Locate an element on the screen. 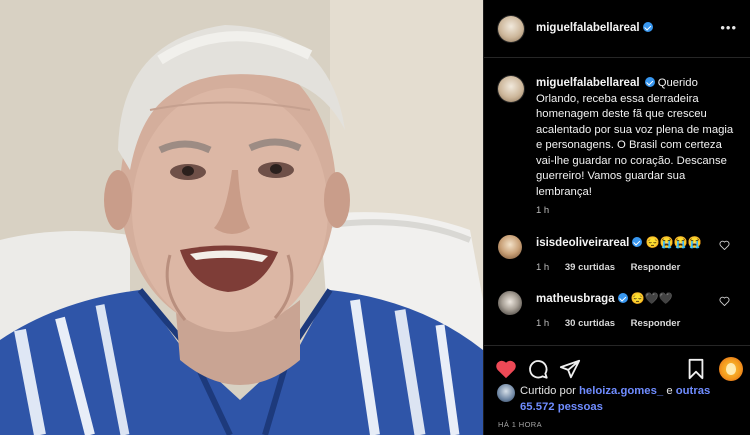 This screenshot has height=435, width=750. comment-icon is located at coordinates (538, 369).